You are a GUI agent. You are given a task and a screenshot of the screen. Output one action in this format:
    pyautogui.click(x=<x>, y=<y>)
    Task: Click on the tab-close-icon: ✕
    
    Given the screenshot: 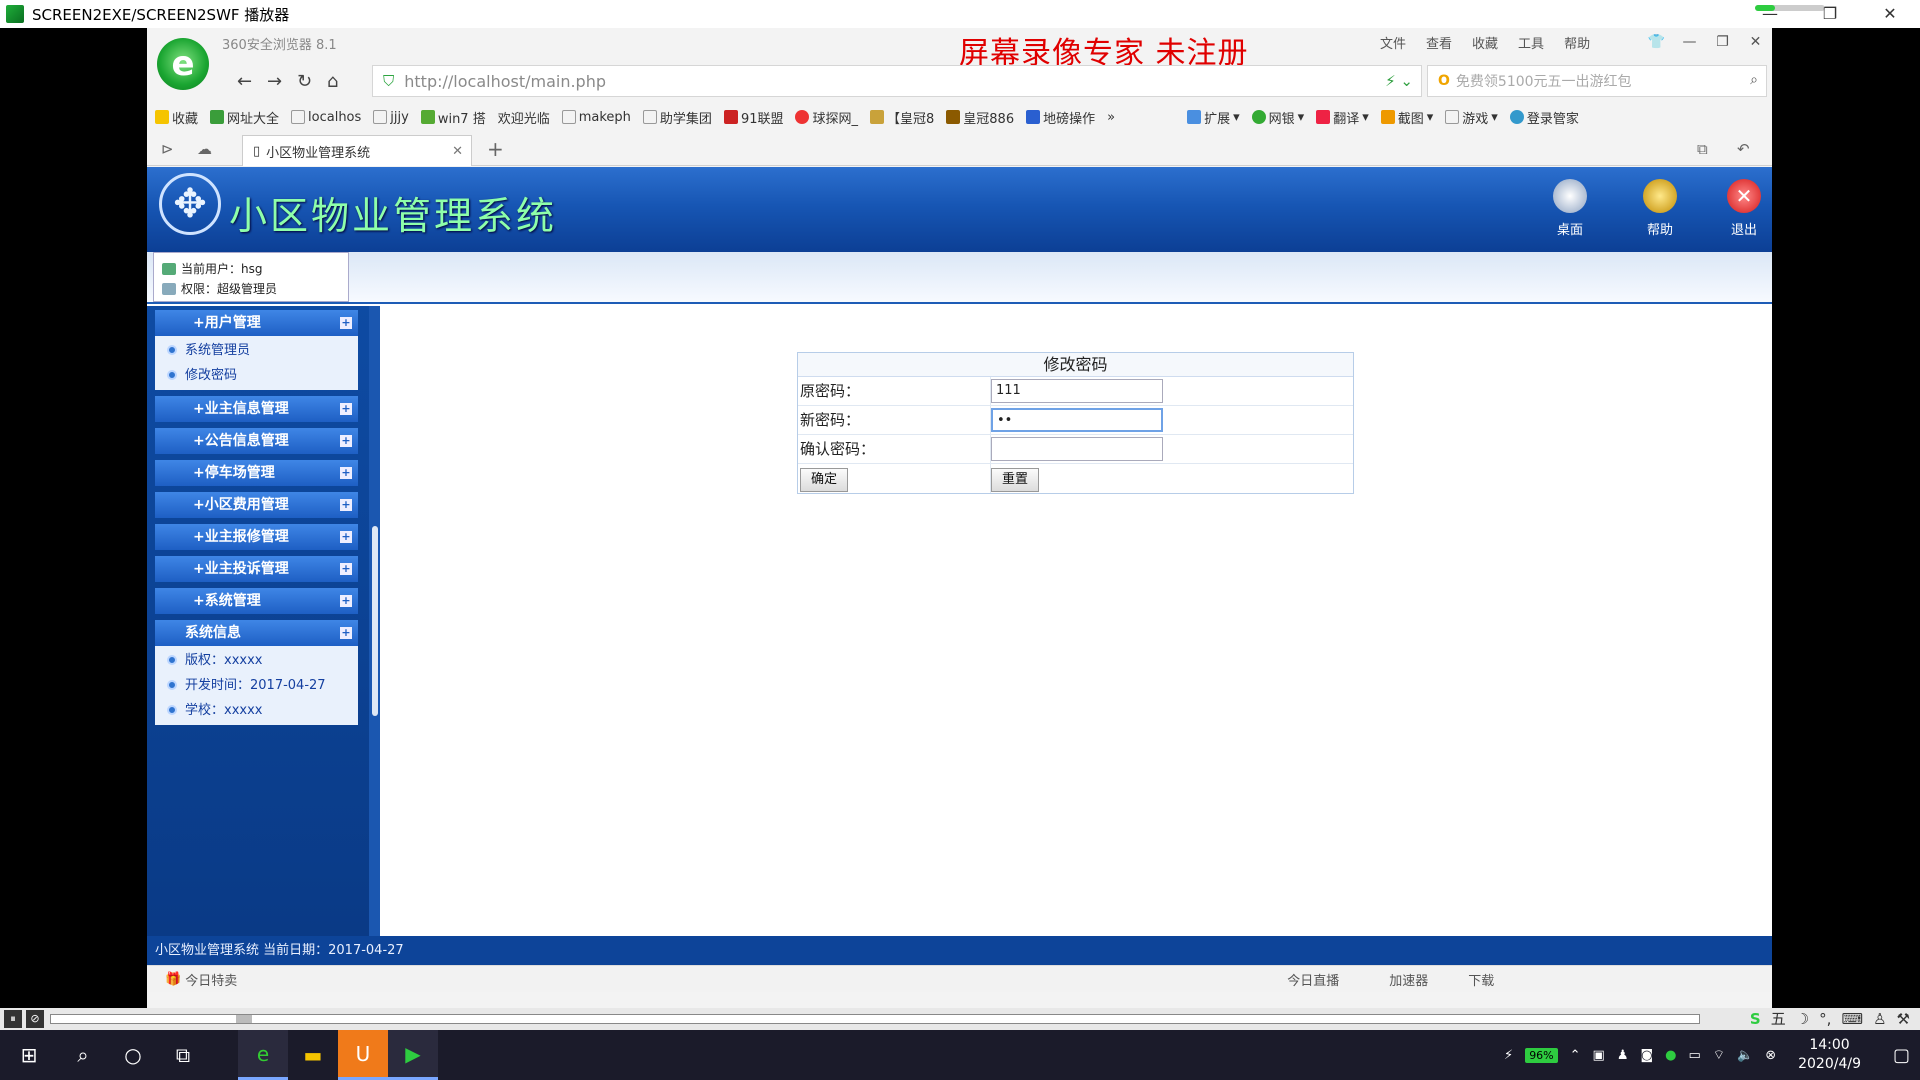 What is the action you would take?
    pyautogui.click(x=457, y=151)
    